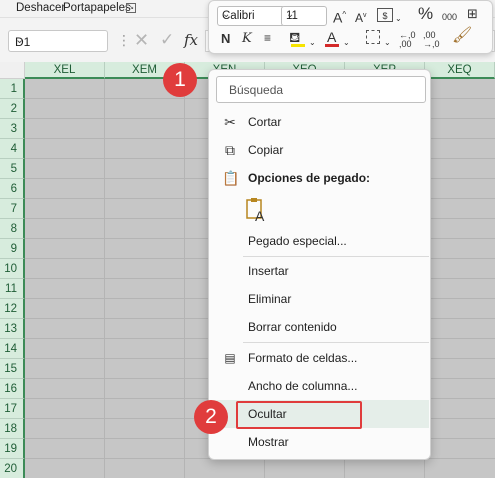 This screenshot has width=495, height=478. What do you see at coordinates (97, 8) in the screenshot?
I see `clipboard-group-label: Portapapeles` at bounding box center [97, 8].